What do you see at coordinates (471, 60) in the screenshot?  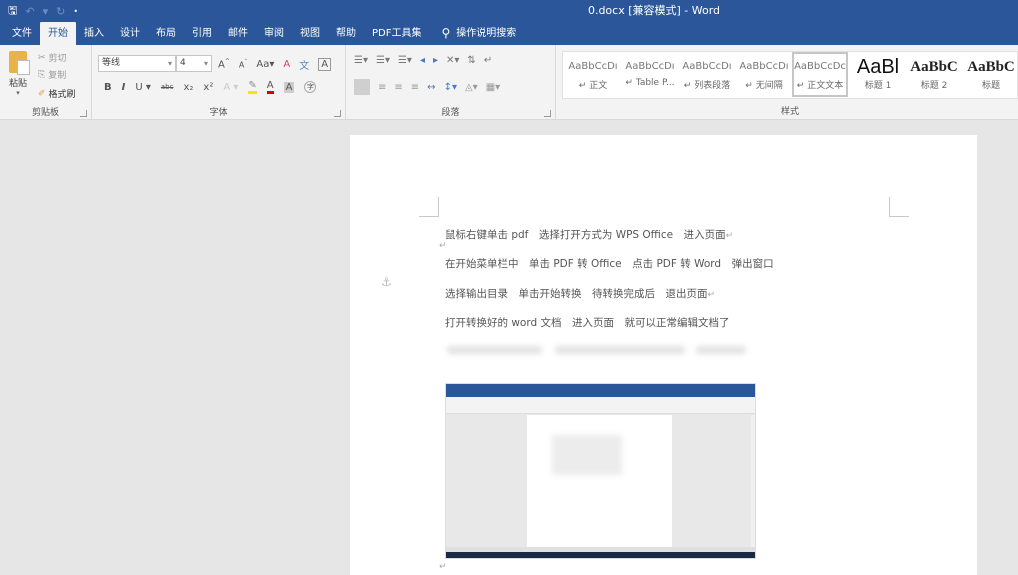 I see `sort-icon: ⇅` at bounding box center [471, 60].